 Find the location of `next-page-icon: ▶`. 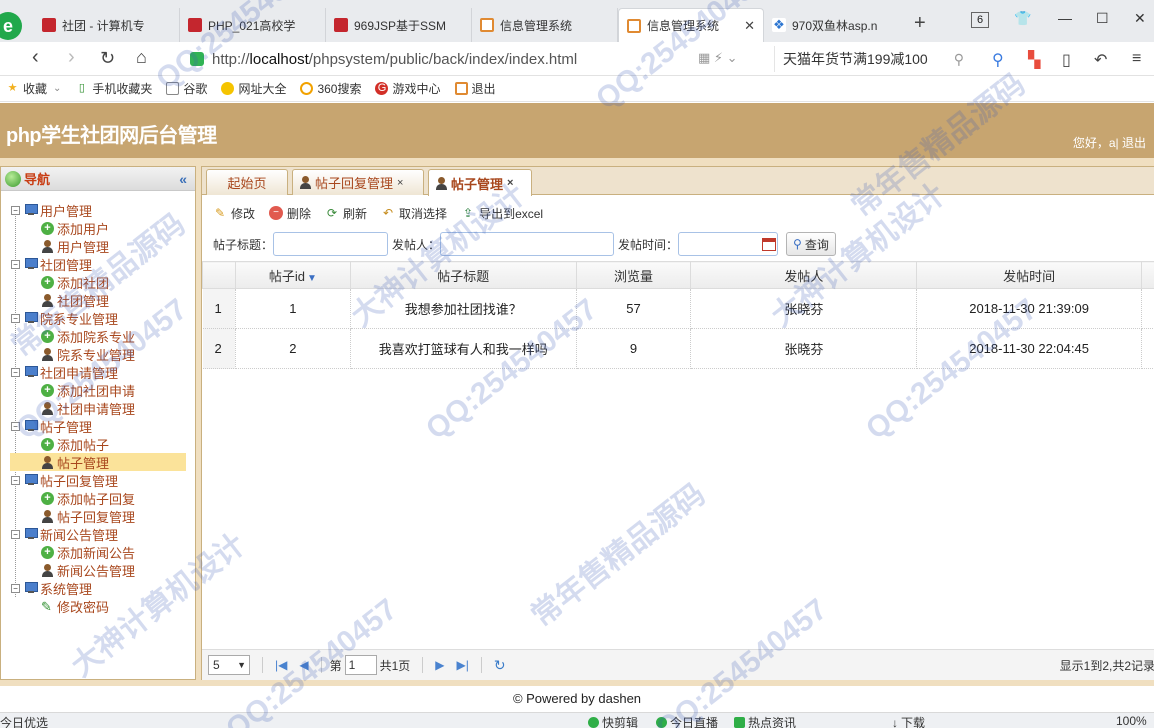

next-page-icon: ▶ is located at coordinates (439, 665).